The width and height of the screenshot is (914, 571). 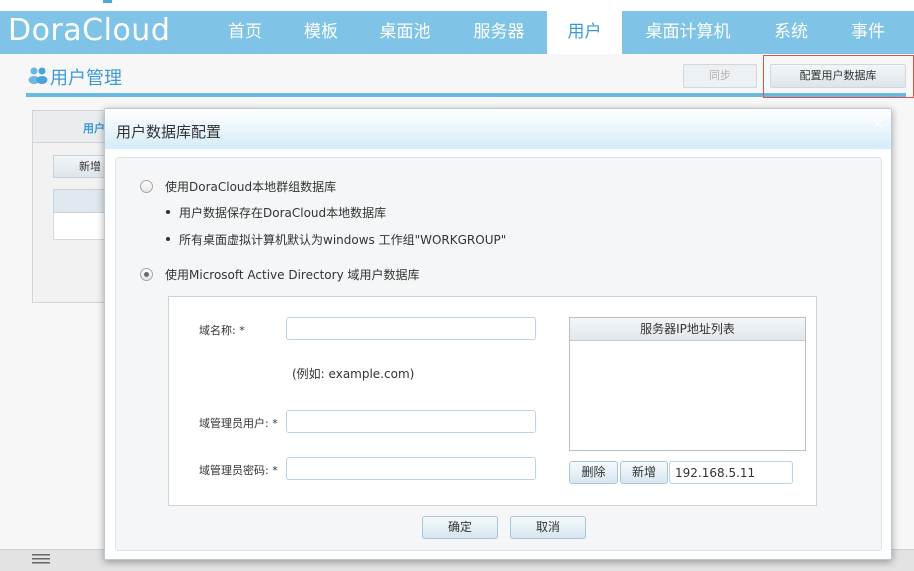 I want to click on radio-selected-dot, so click(x=146, y=274).